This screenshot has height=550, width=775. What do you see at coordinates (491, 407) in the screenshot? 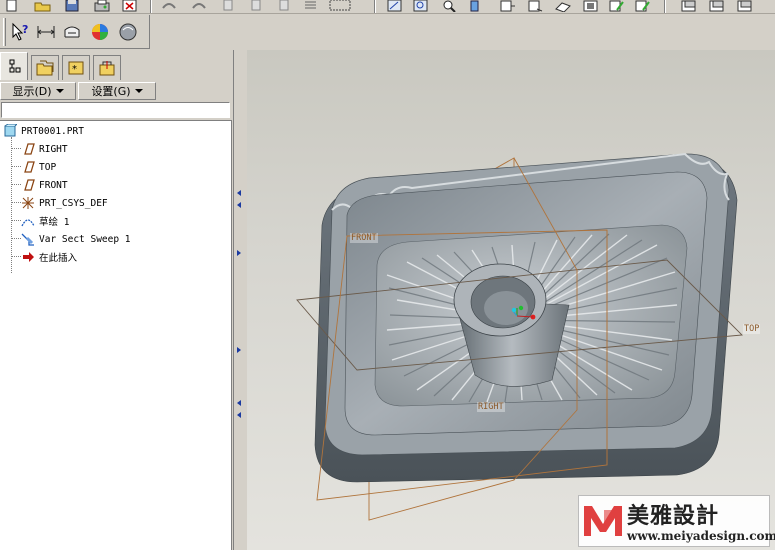
I see `right-plane-label: RIGHT` at bounding box center [491, 407].